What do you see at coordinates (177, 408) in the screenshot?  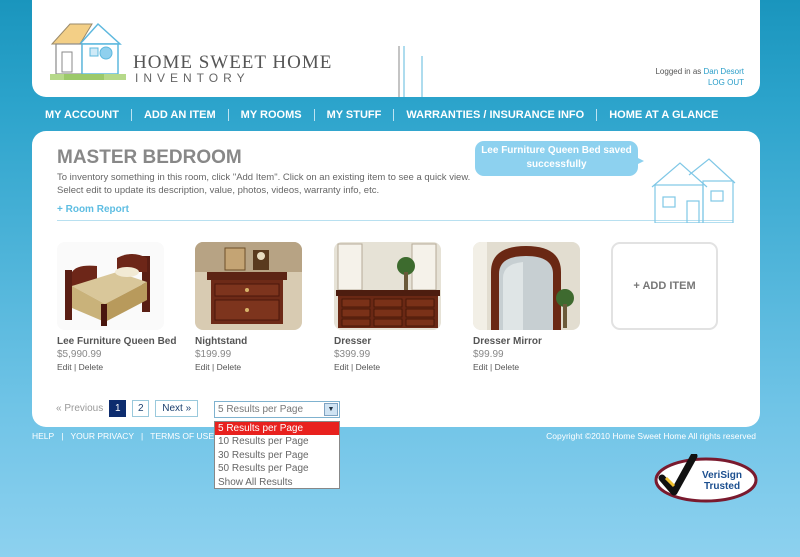 I see `next-page-button: Next »` at bounding box center [177, 408].